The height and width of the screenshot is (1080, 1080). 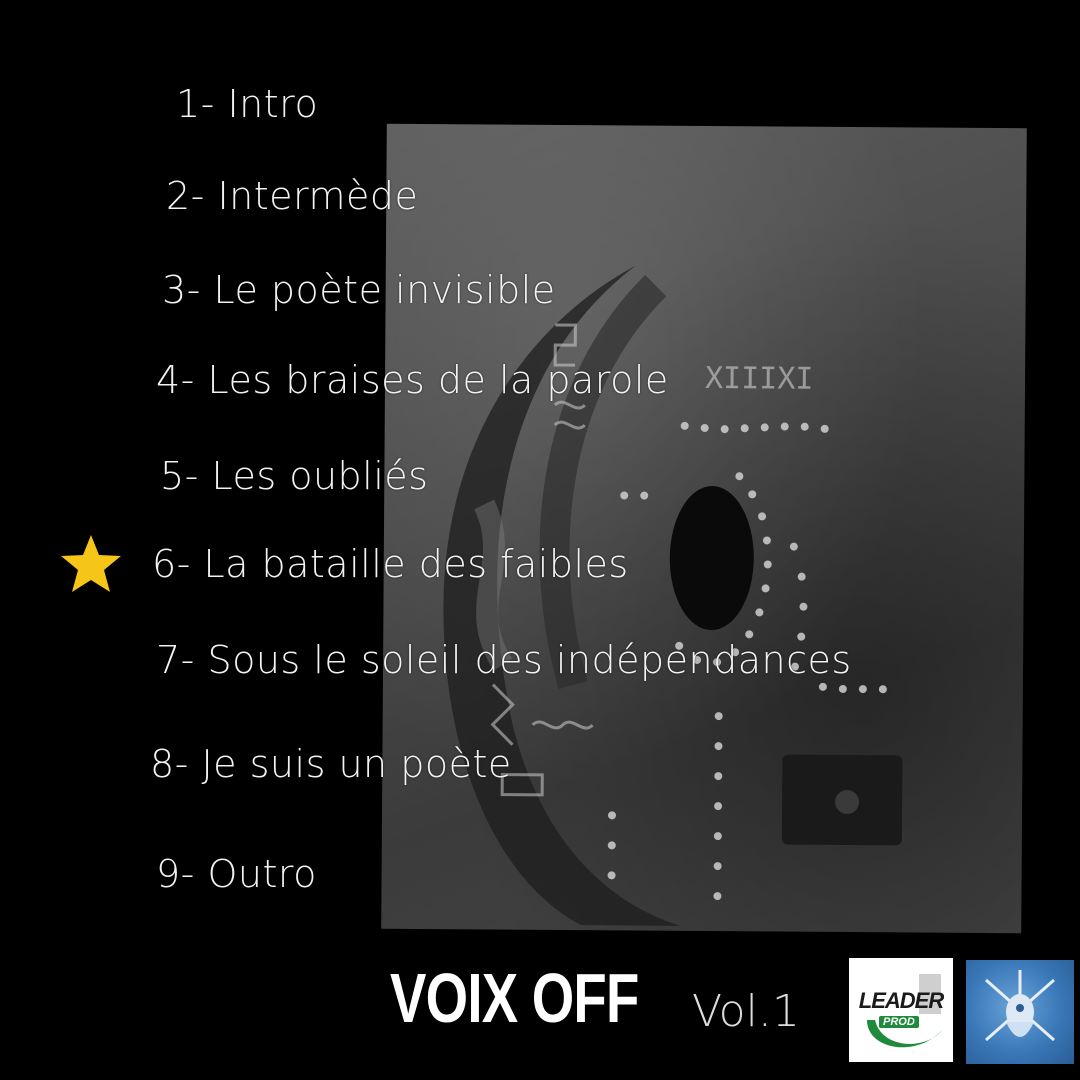 I want to click on leader-logo-text: LEADER, so click(x=901, y=1000).